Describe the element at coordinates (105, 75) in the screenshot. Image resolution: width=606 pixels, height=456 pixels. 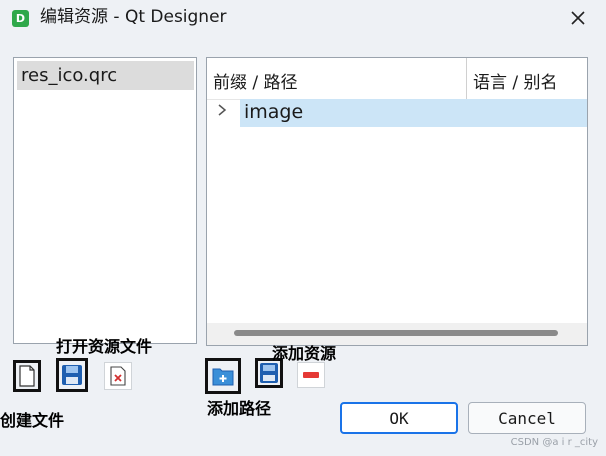
I see `resource-file-item: res_ico.qrc` at that location.